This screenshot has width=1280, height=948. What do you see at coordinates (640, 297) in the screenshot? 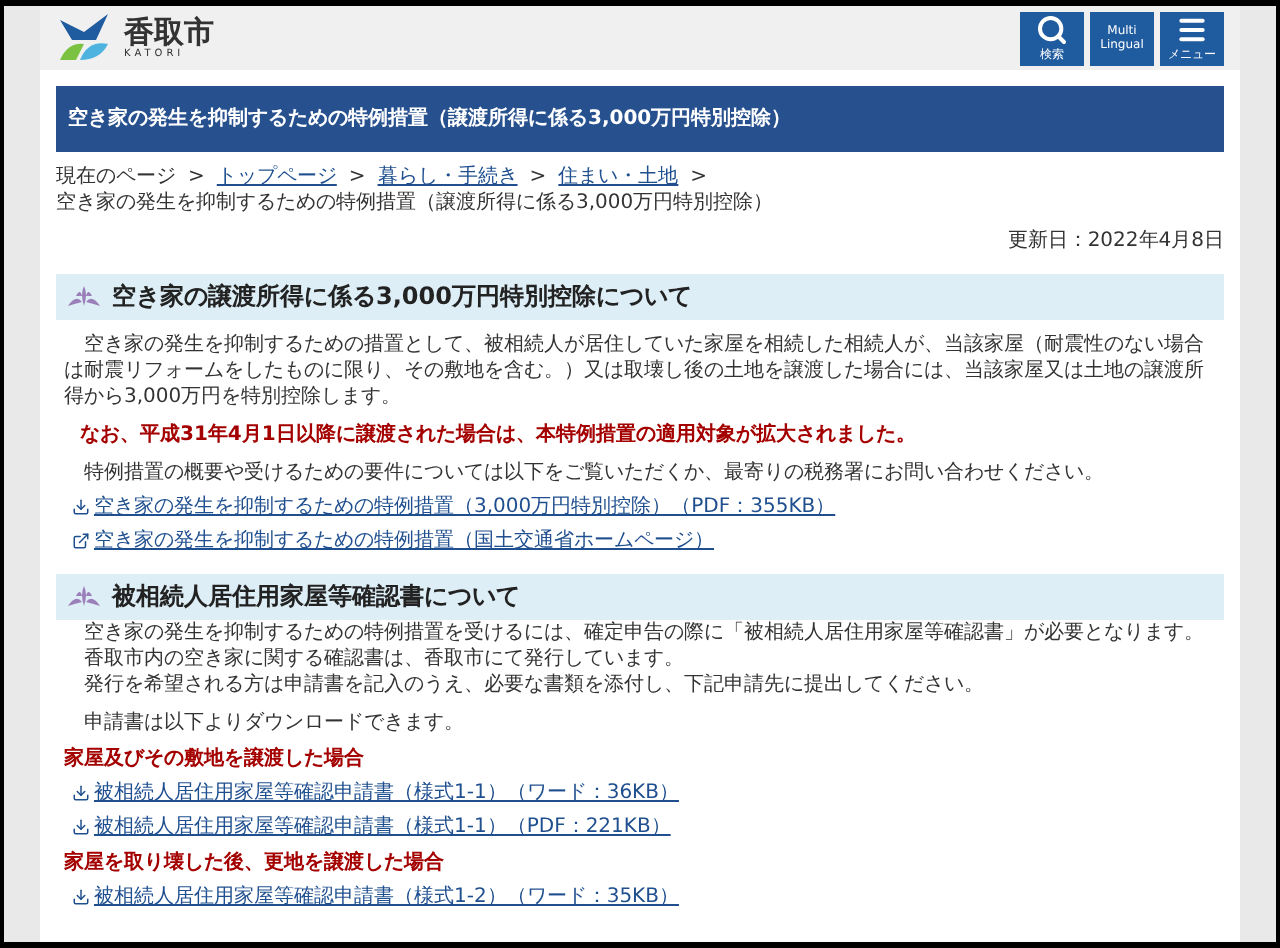
I see `section-heading: 空き家の譲渡所得に係る3,000万円特別控除について` at bounding box center [640, 297].